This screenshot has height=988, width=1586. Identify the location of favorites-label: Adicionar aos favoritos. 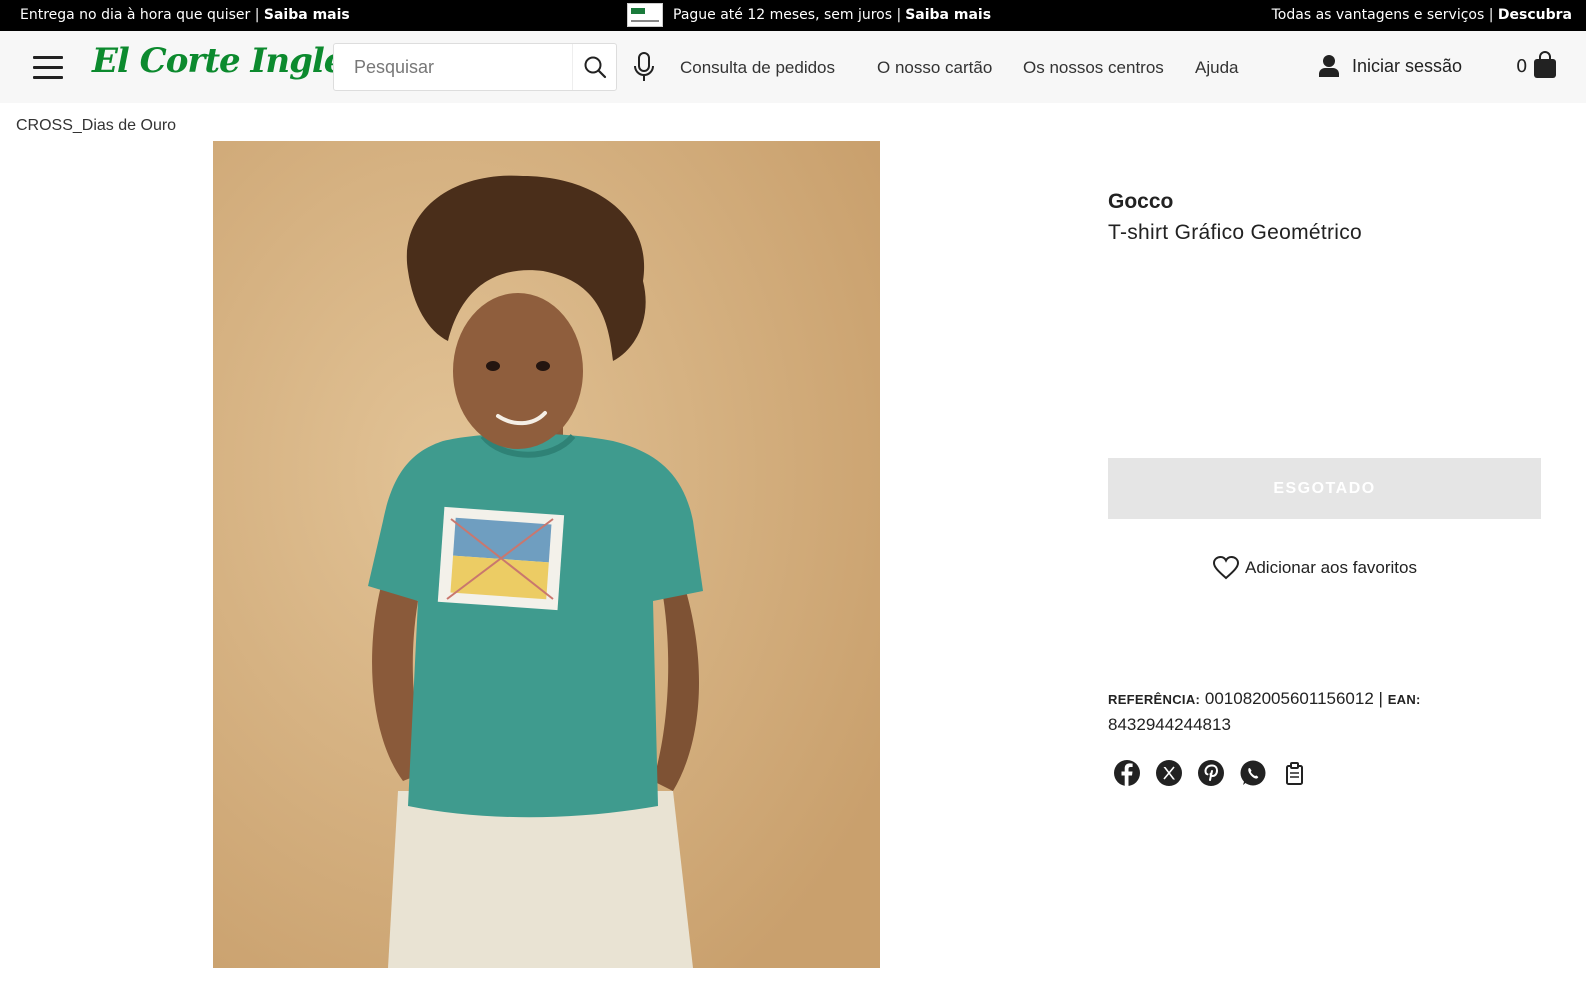
(1331, 567).